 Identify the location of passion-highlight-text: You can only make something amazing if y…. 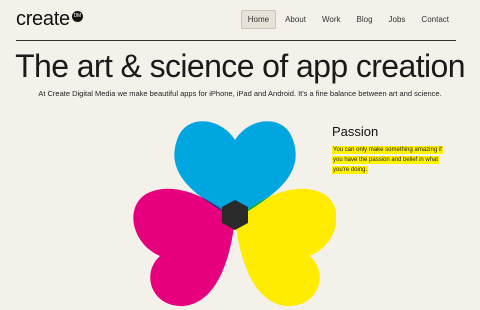
(387, 160).